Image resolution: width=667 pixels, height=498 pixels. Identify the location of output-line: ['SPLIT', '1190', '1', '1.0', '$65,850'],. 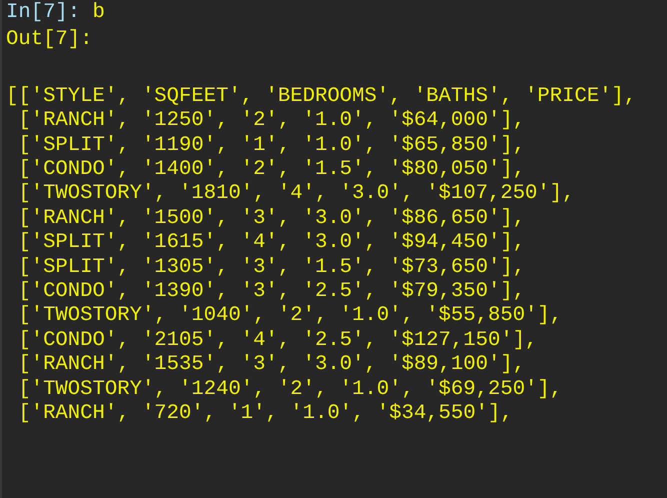
(271, 146).